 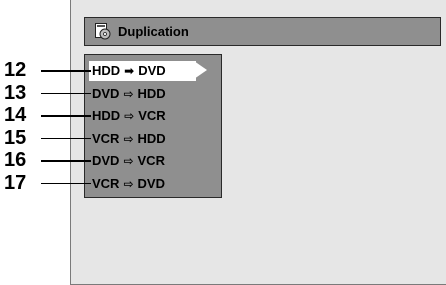 I want to click on menu-item-dvd-to-hdd: DVD ⇨ HDD, so click(x=127, y=94).